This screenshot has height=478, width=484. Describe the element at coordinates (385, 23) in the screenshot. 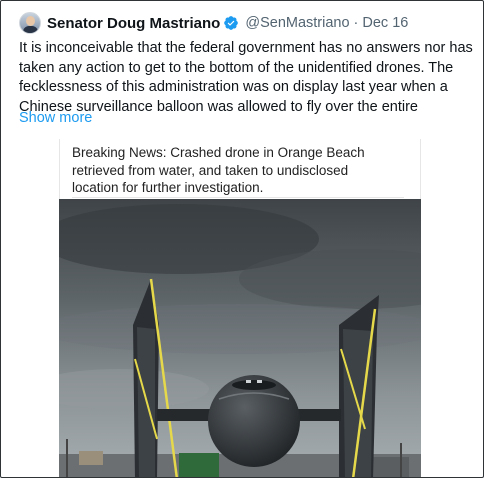

I see `tweet-date: Dec 16` at that location.